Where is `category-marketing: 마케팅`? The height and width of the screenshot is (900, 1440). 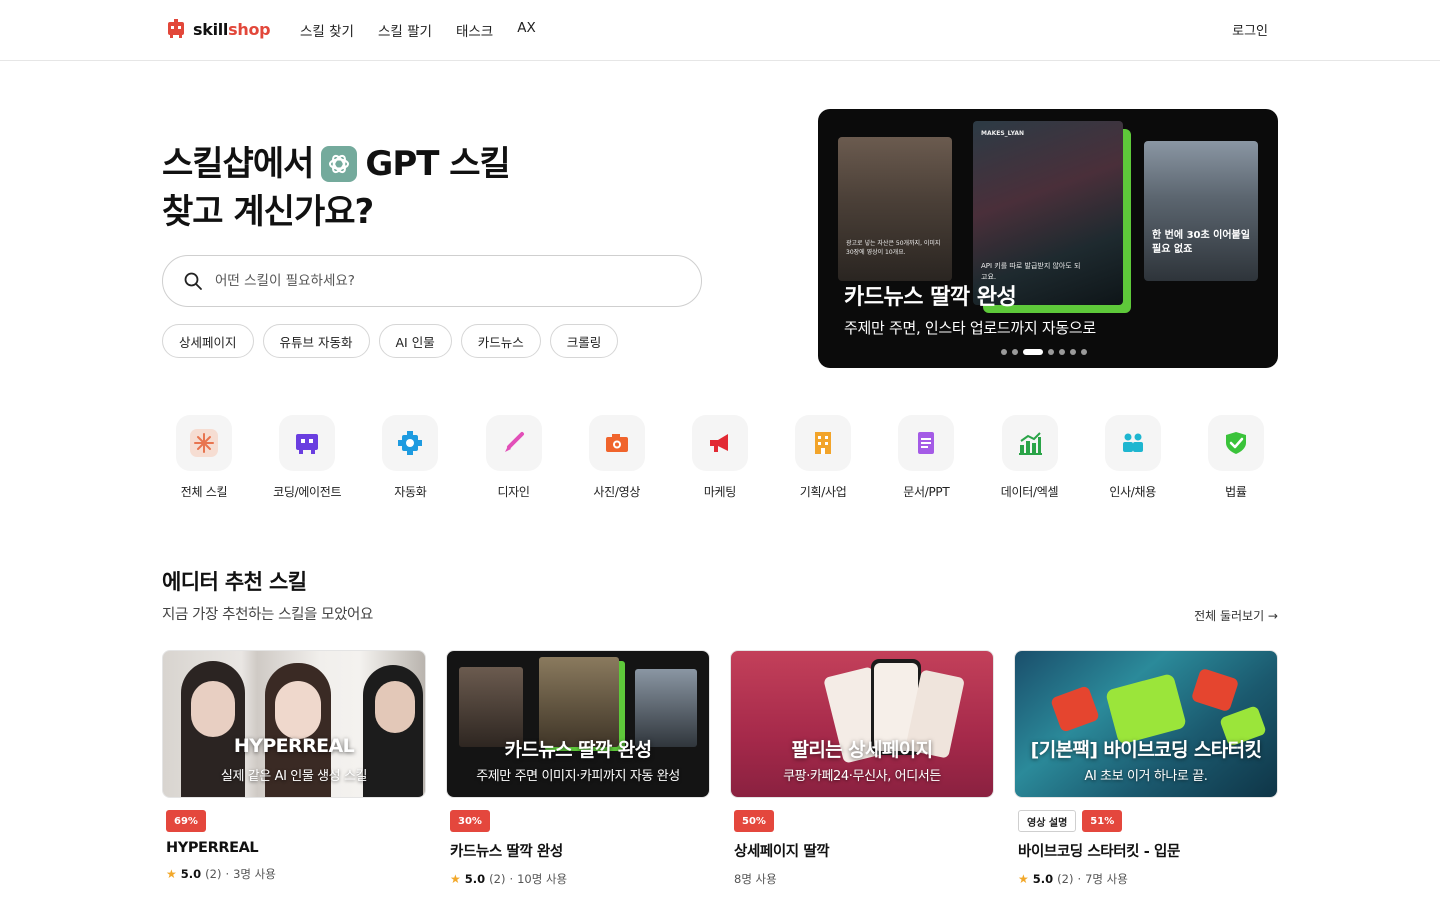
category-marketing: 마케팅 is located at coordinates (720, 457).